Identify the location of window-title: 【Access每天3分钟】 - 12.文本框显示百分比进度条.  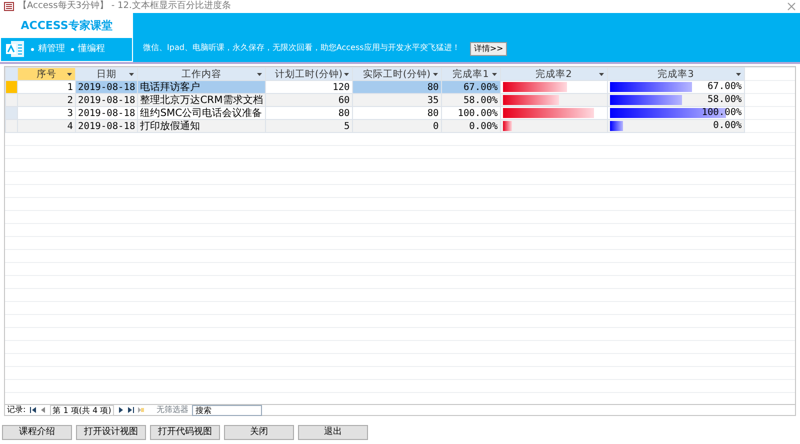
(124, 6).